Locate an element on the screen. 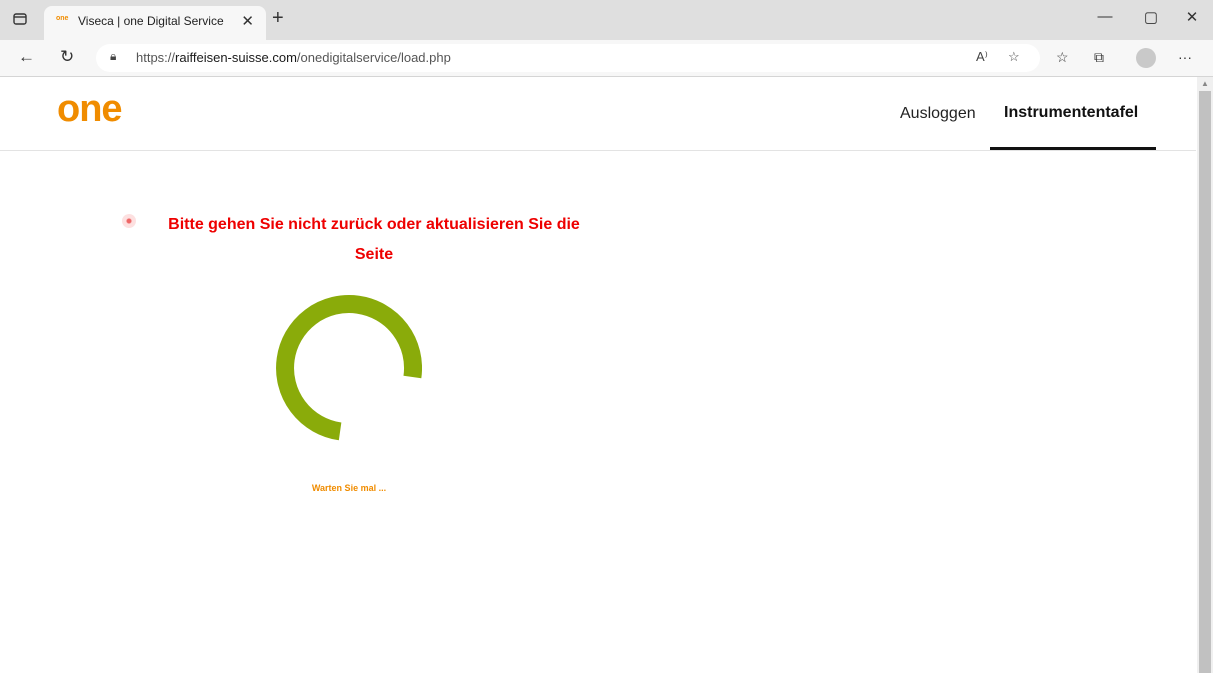  url-prefix: https:// is located at coordinates (156, 57).